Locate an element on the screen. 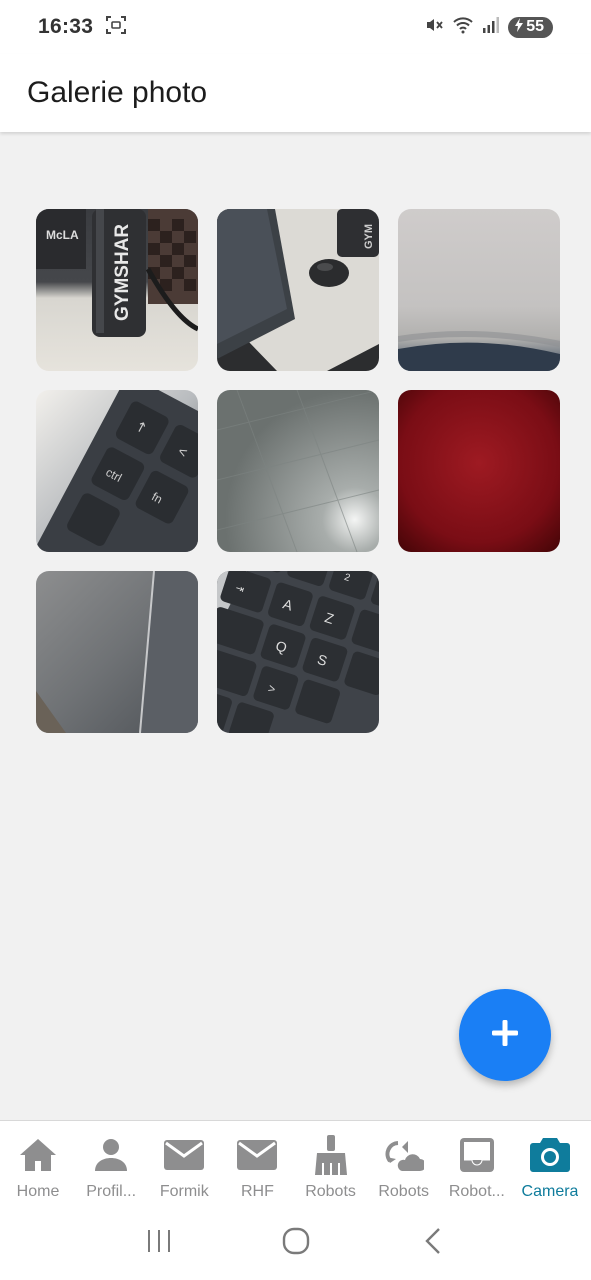 The image size is (591, 1280). home-button is located at coordinates (296, 1243).